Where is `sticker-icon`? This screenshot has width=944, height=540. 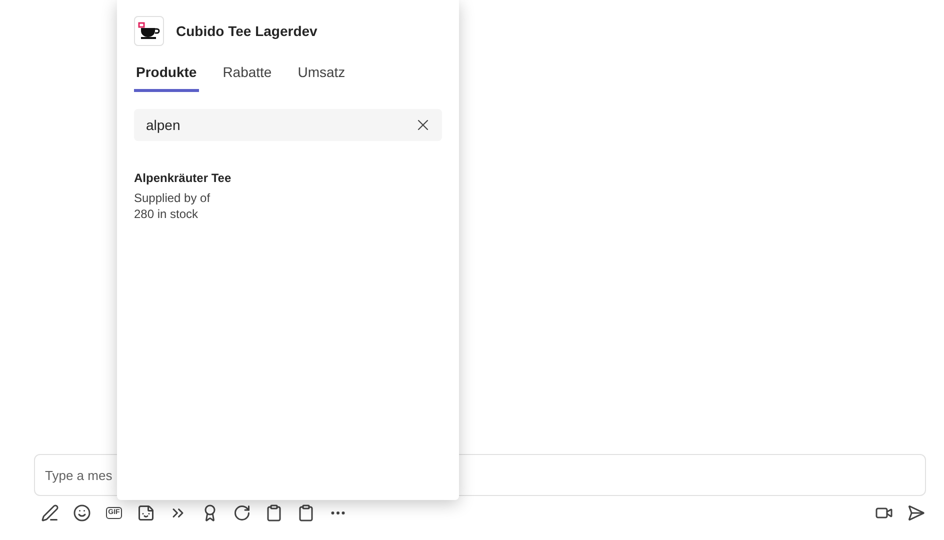
sticker-icon is located at coordinates (146, 513).